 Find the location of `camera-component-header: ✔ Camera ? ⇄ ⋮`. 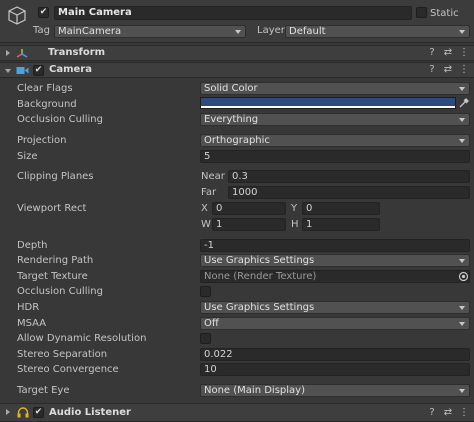

camera-component-header: ✔ Camera ? ⇄ ⋮ is located at coordinates (237, 70).